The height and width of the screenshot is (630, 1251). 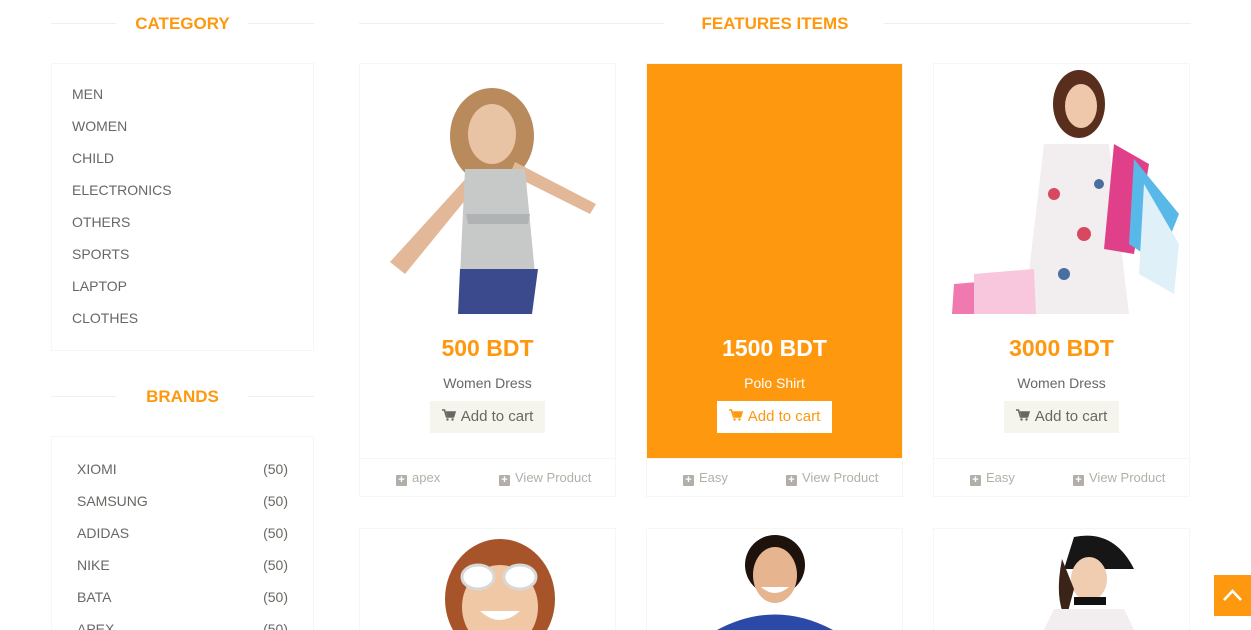 I want to click on brands-heading: BRANDS, so click(x=182, y=396).